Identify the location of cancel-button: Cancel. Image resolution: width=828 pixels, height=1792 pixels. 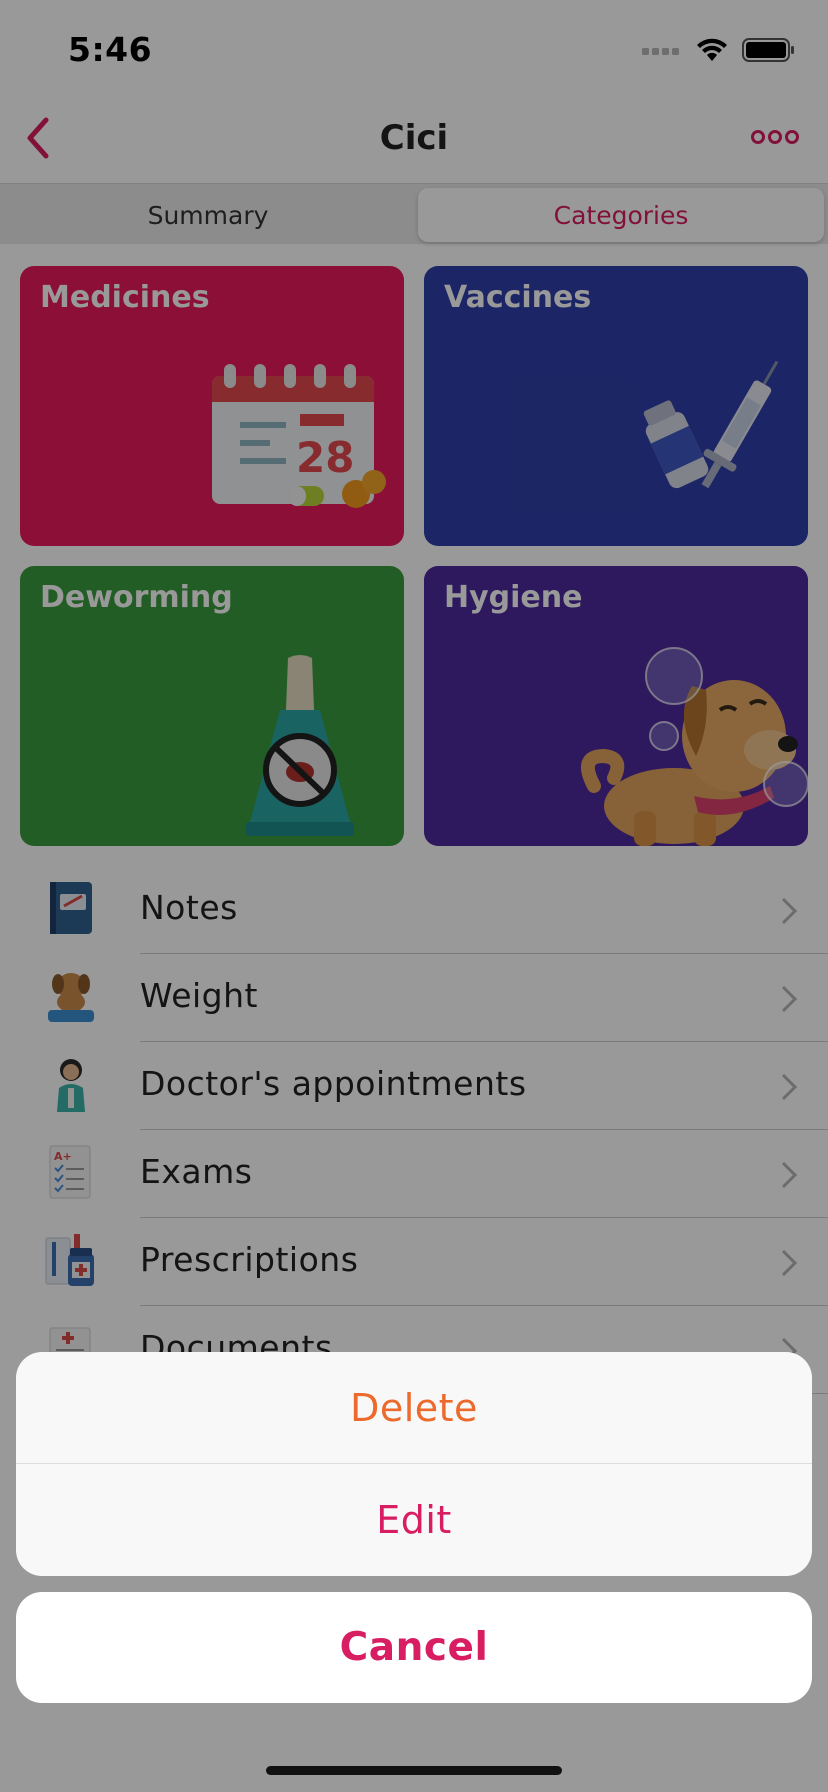
(414, 1647).